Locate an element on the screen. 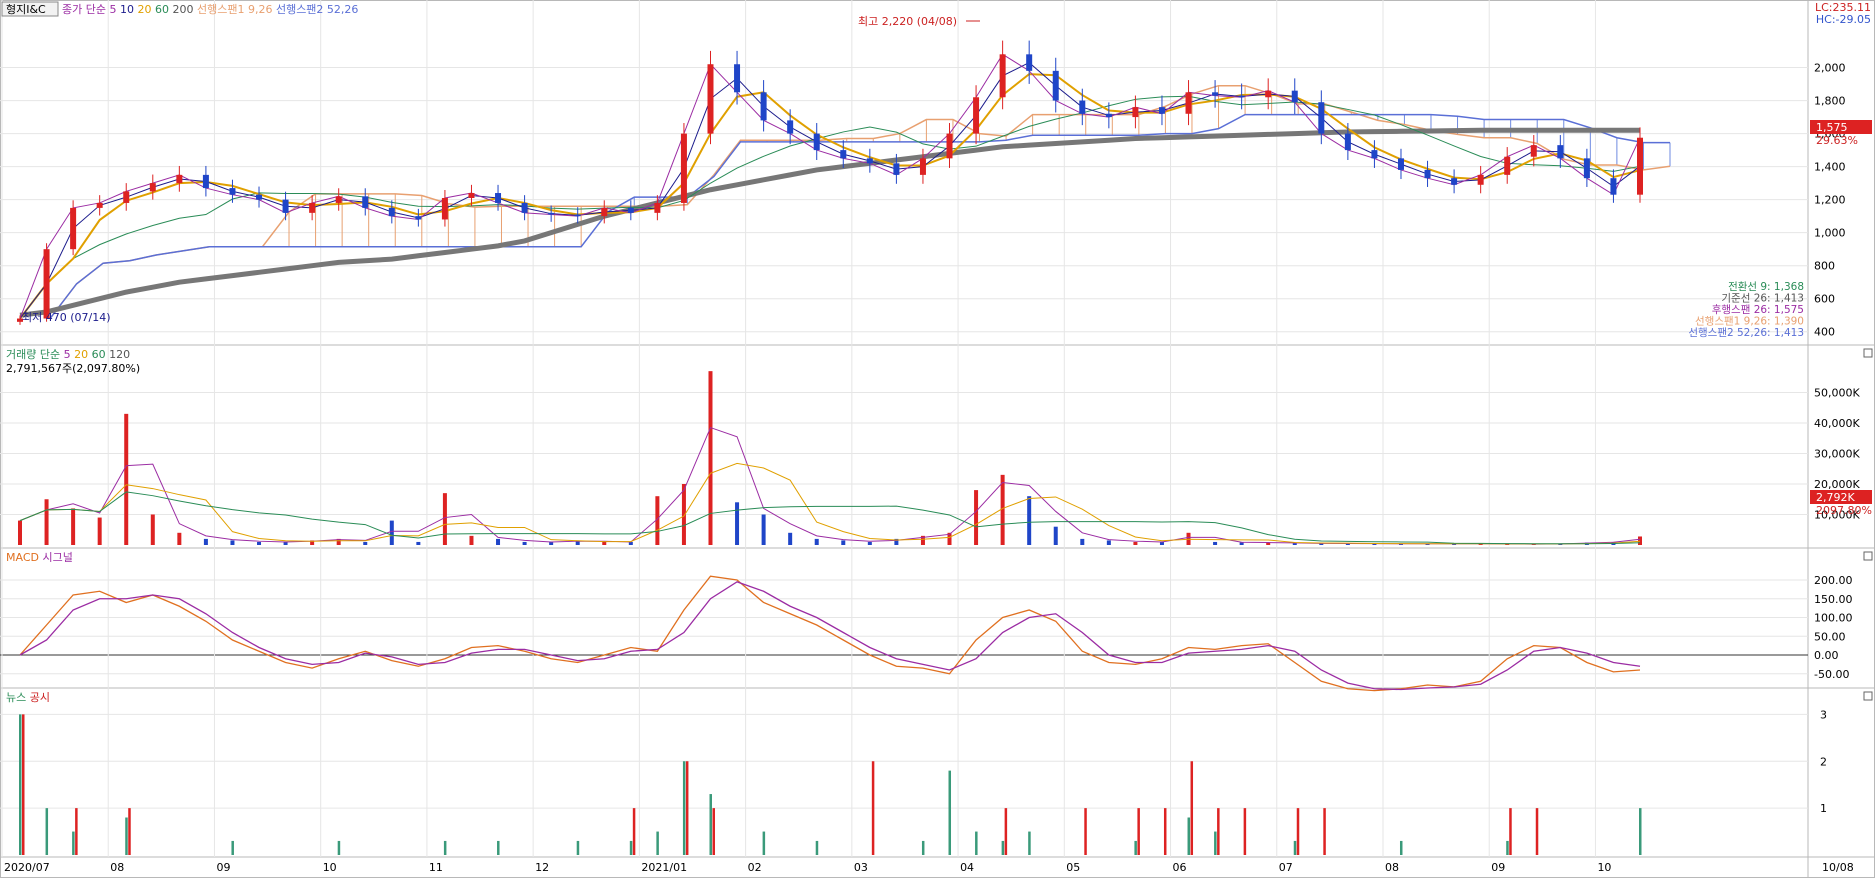  price-tick-label: 2,000 is located at coordinates (1830, 68).